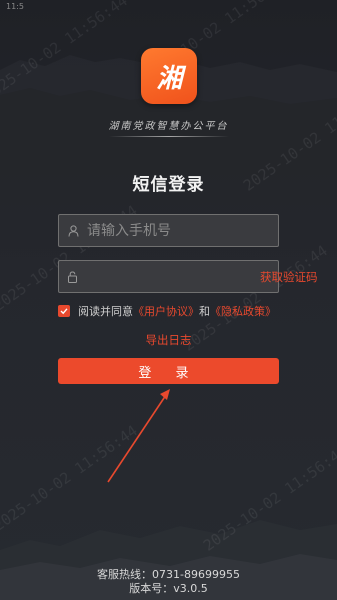 The image size is (337, 600). I want to click on phone-field, so click(168, 230).